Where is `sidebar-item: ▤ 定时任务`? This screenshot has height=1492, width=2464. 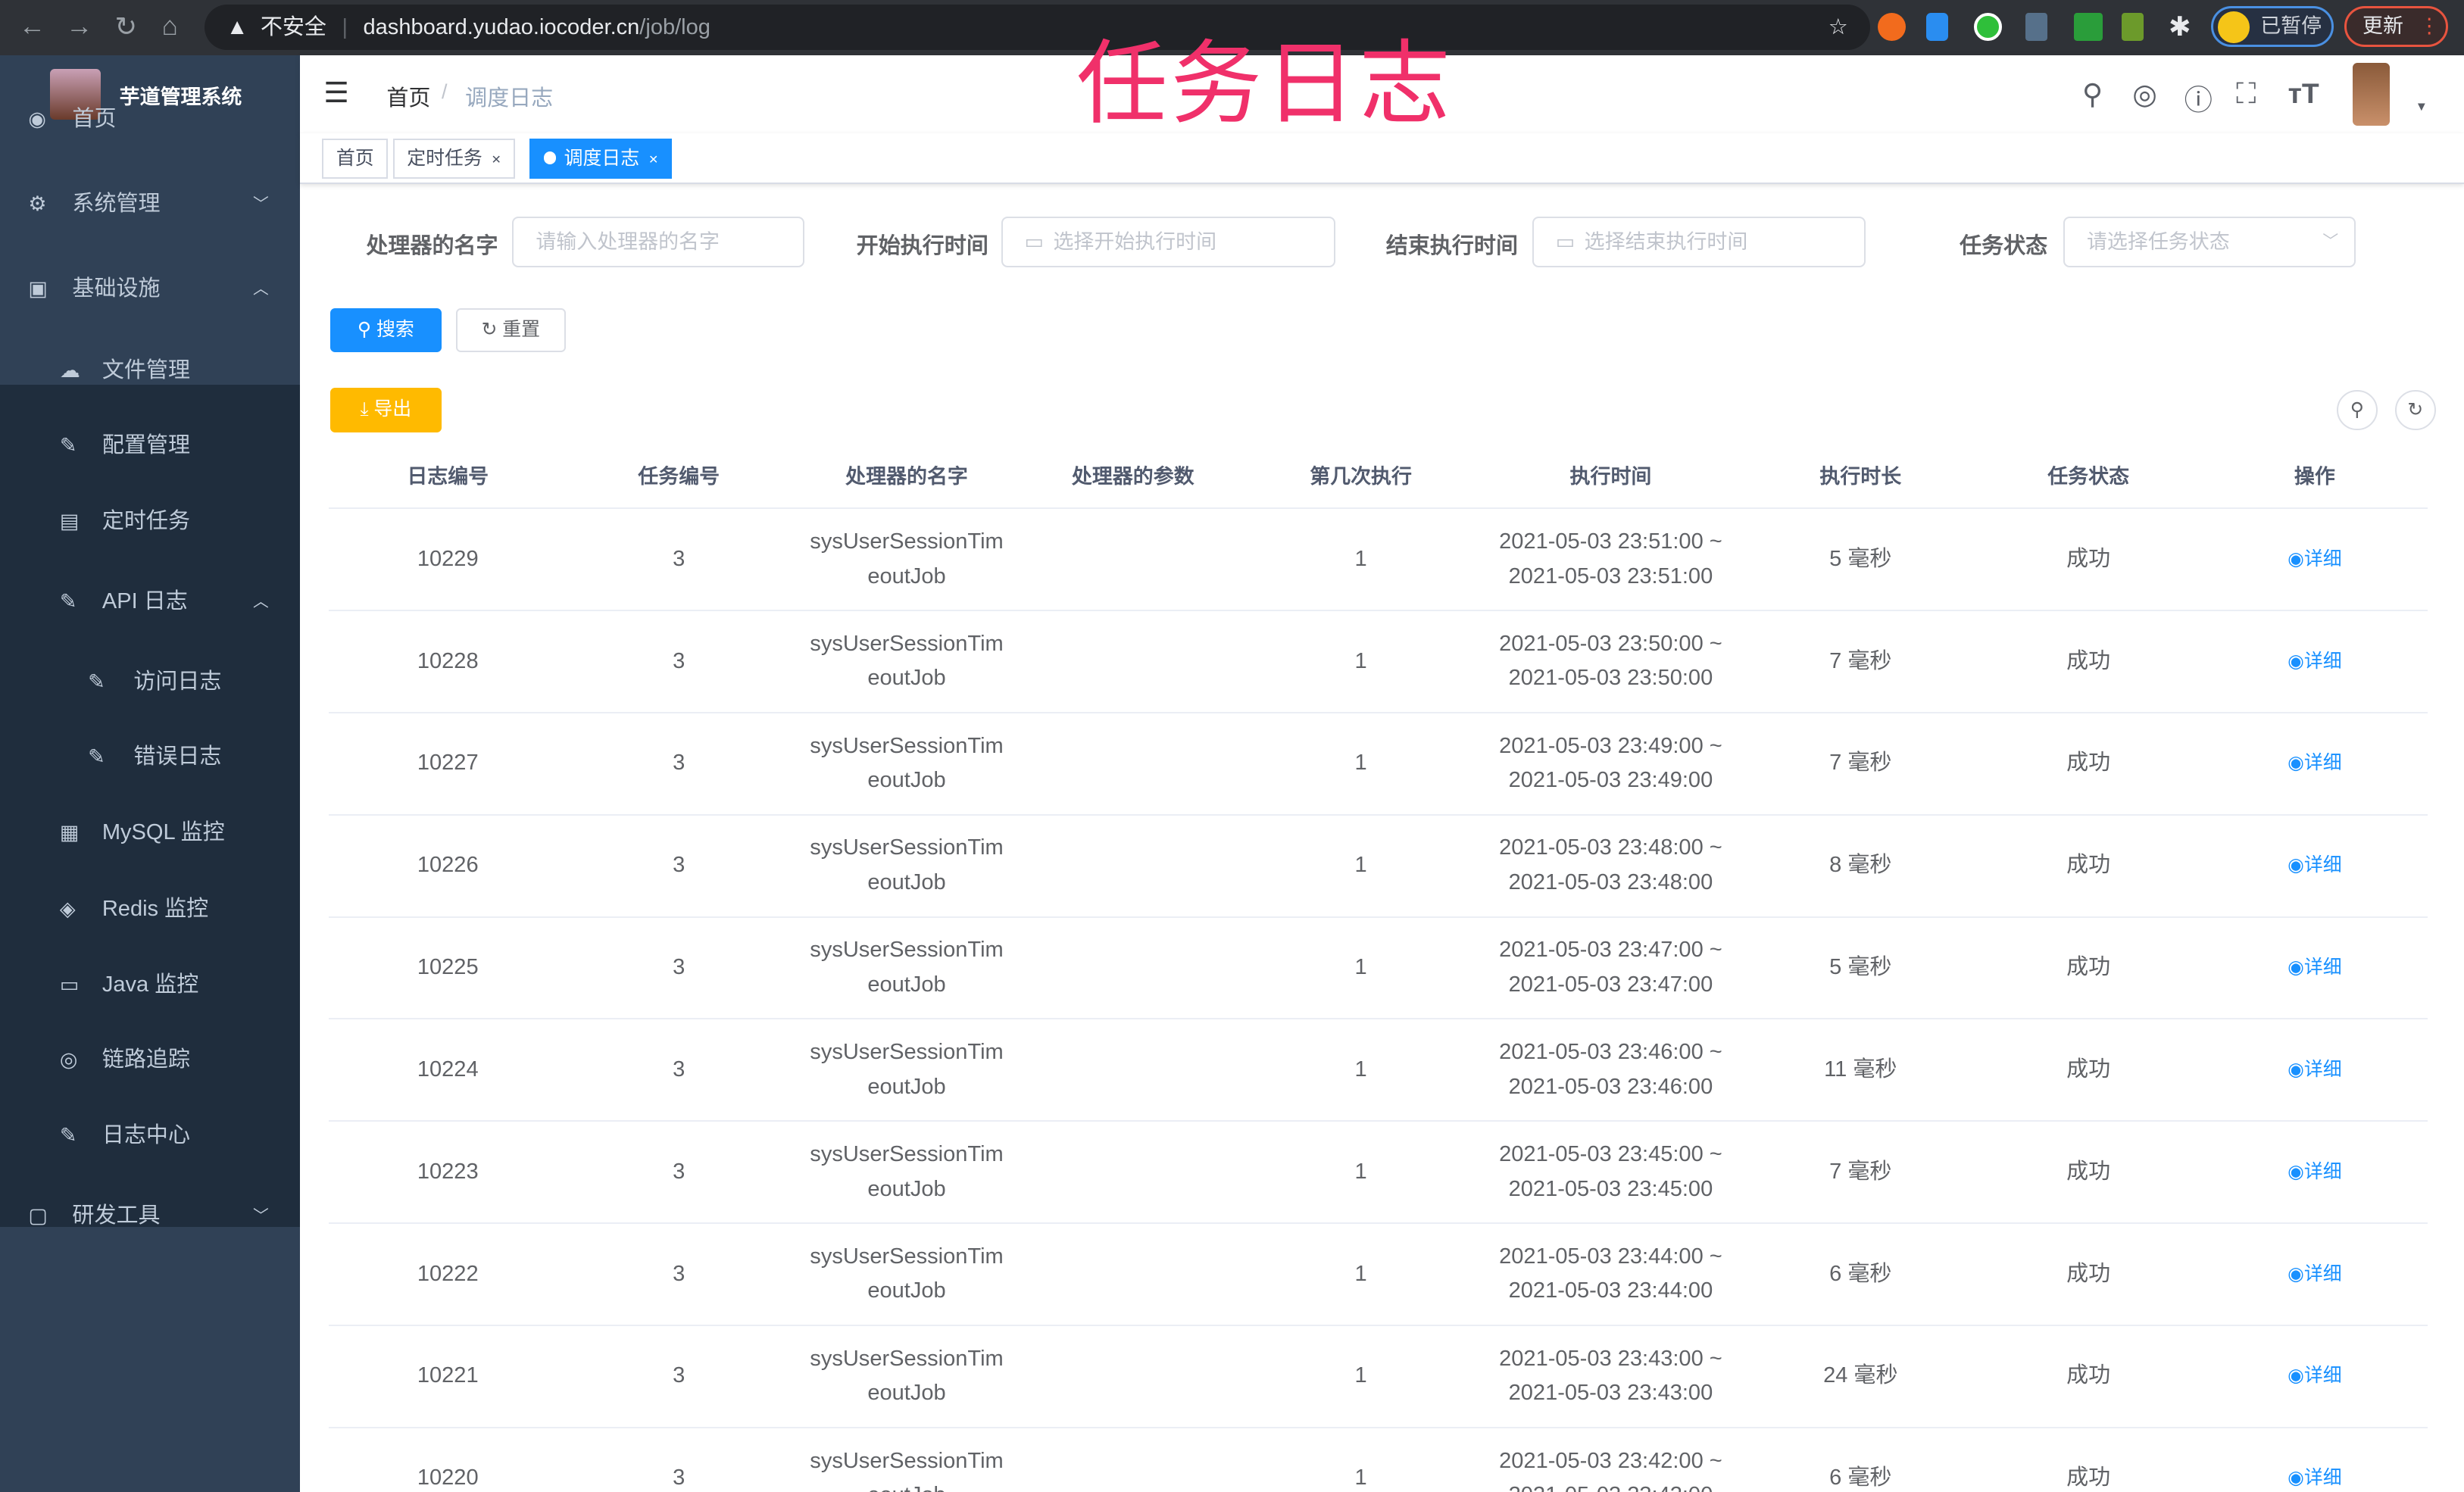
sidebar-item: ▤ 定时任务 is located at coordinates (150, 521).